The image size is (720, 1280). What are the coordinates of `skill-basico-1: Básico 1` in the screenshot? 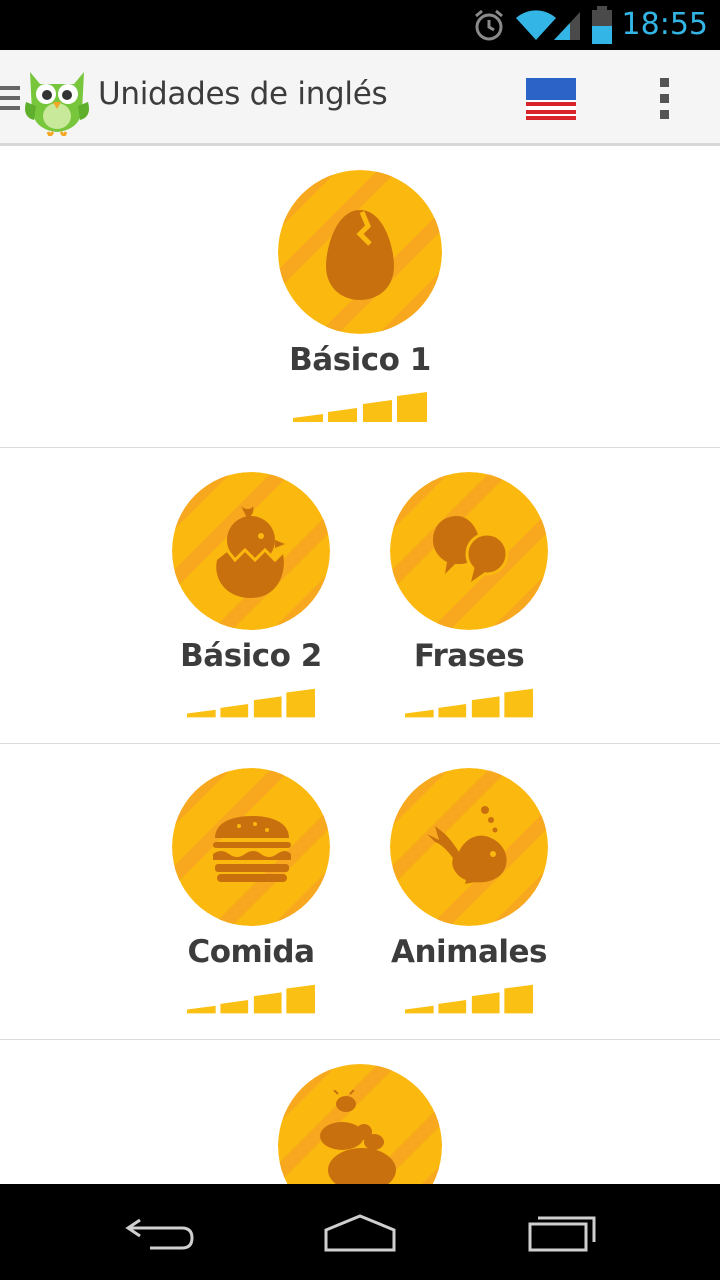 It's located at (360, 297).